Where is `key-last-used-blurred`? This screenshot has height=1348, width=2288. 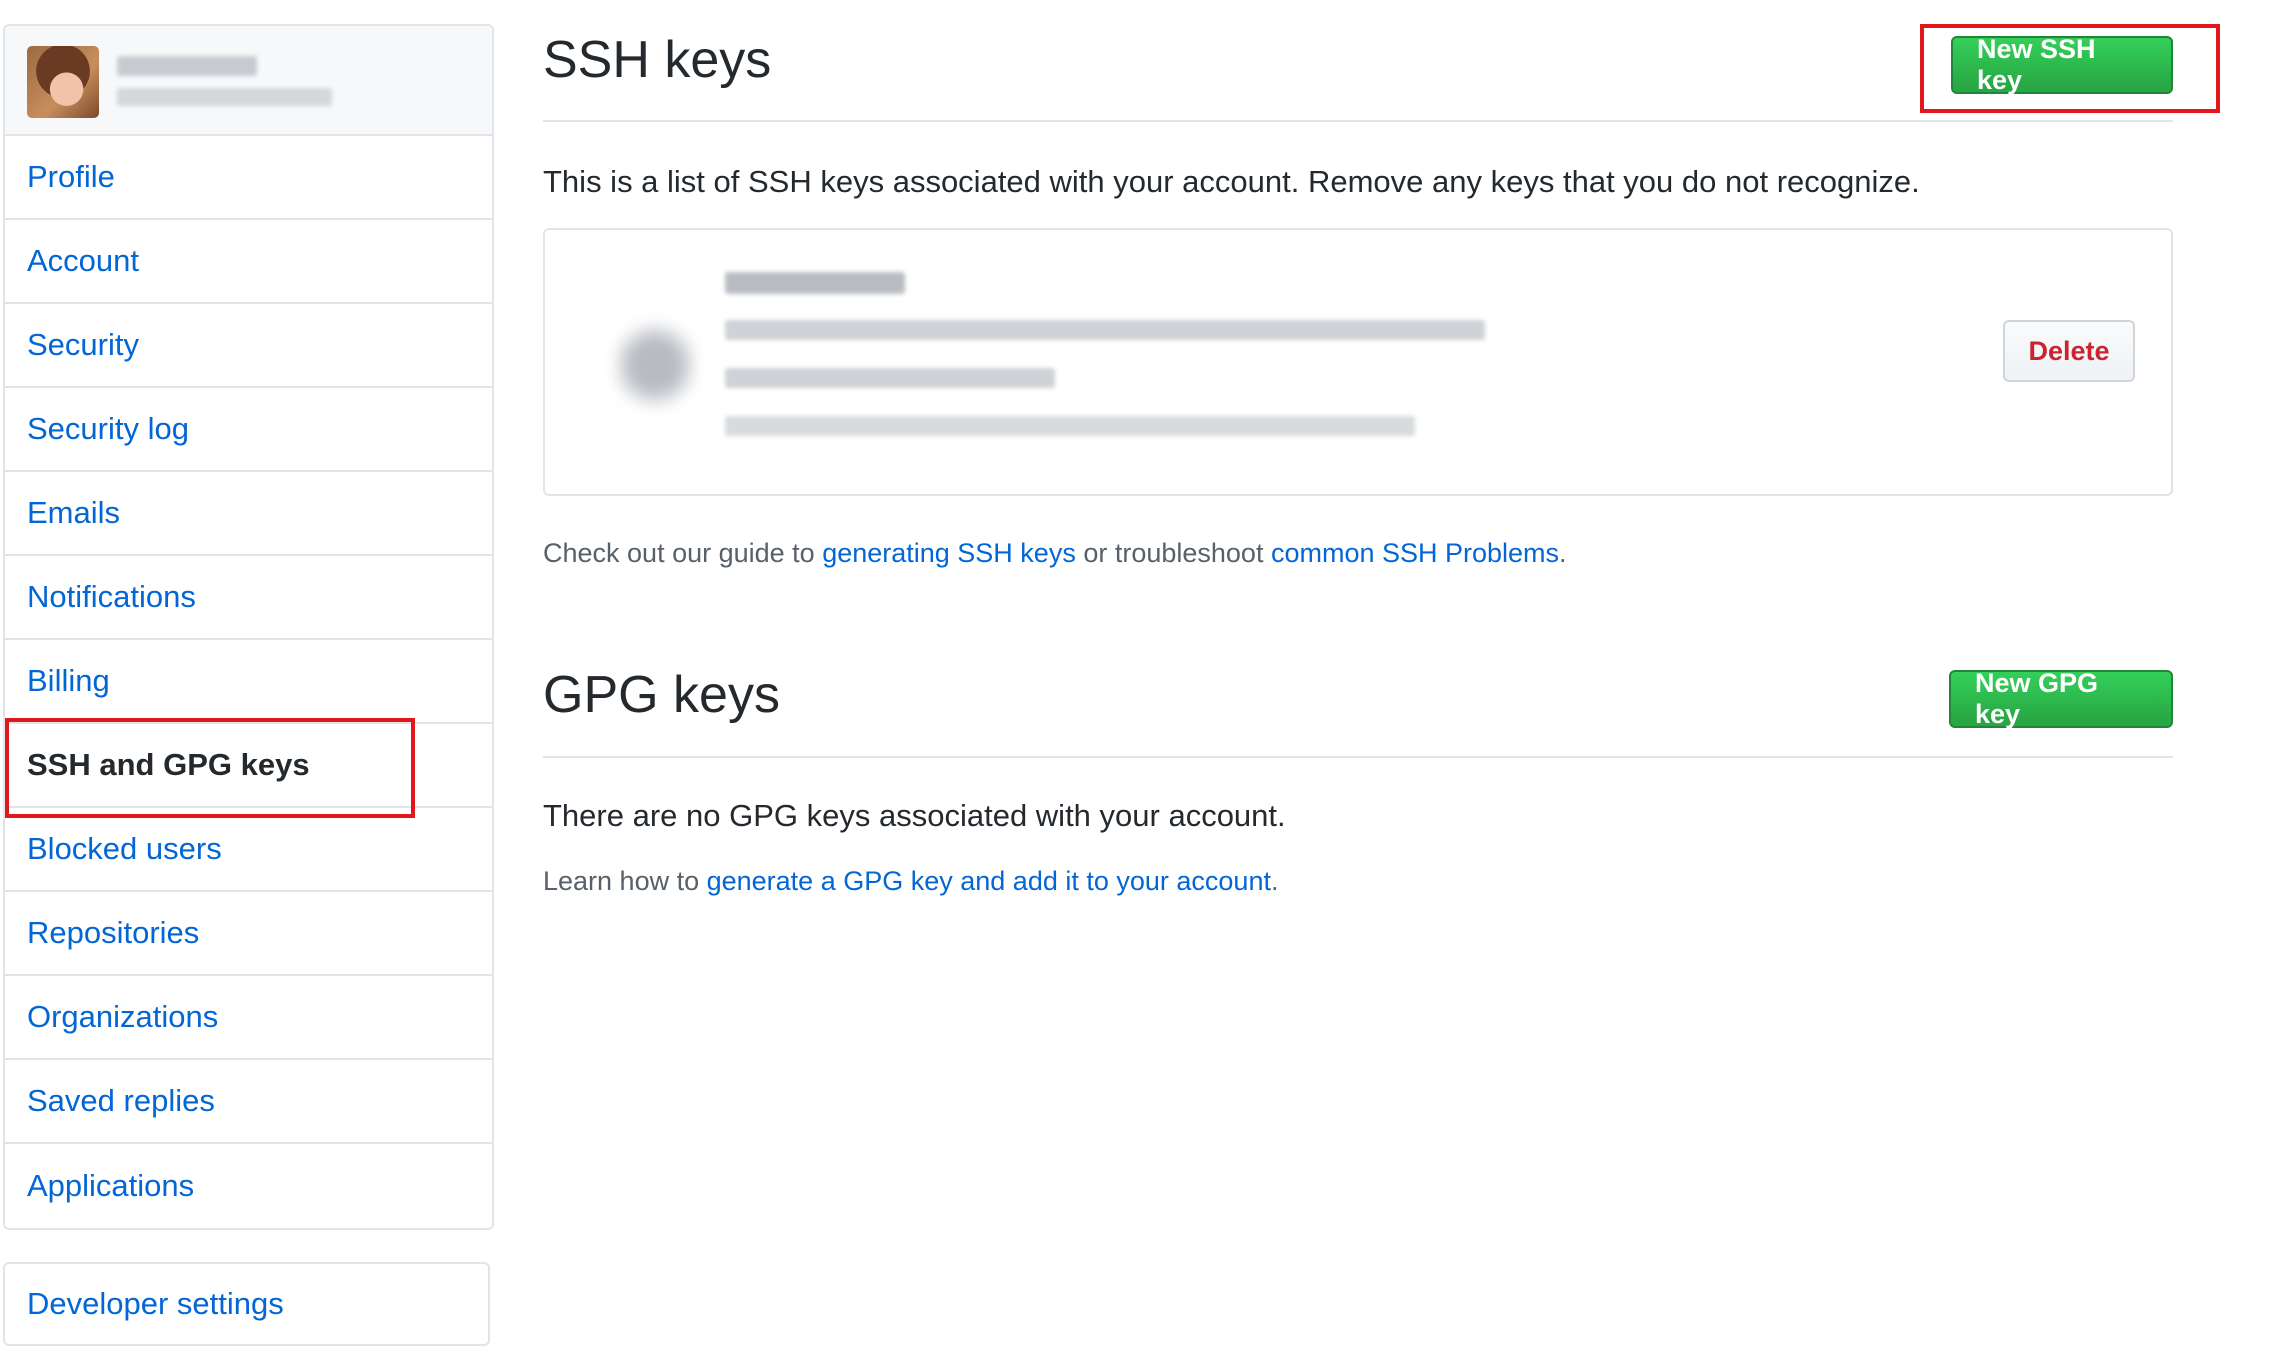
key-last-used-blurred is located at coordinates (1070, 426).